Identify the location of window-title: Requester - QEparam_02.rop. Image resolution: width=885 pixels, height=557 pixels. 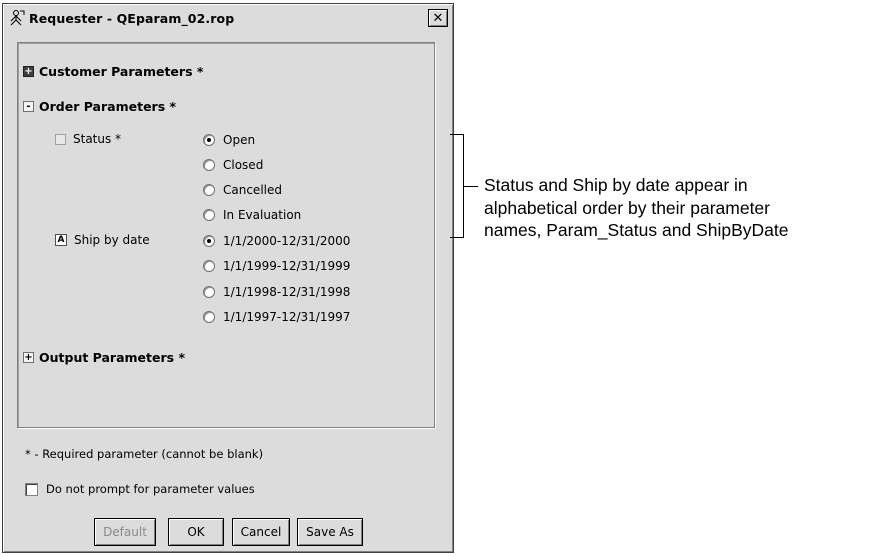
(132, 18).